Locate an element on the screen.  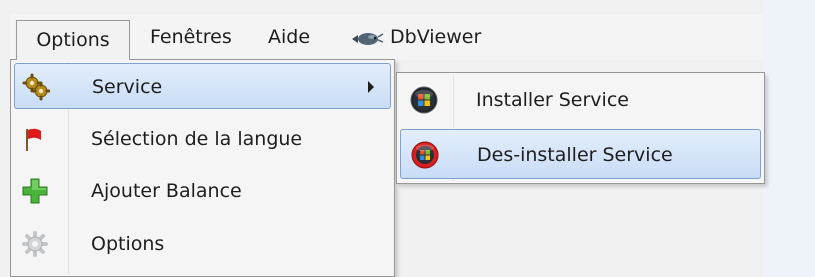
windows-orb-red-icon is located at coordinates (425, 155).